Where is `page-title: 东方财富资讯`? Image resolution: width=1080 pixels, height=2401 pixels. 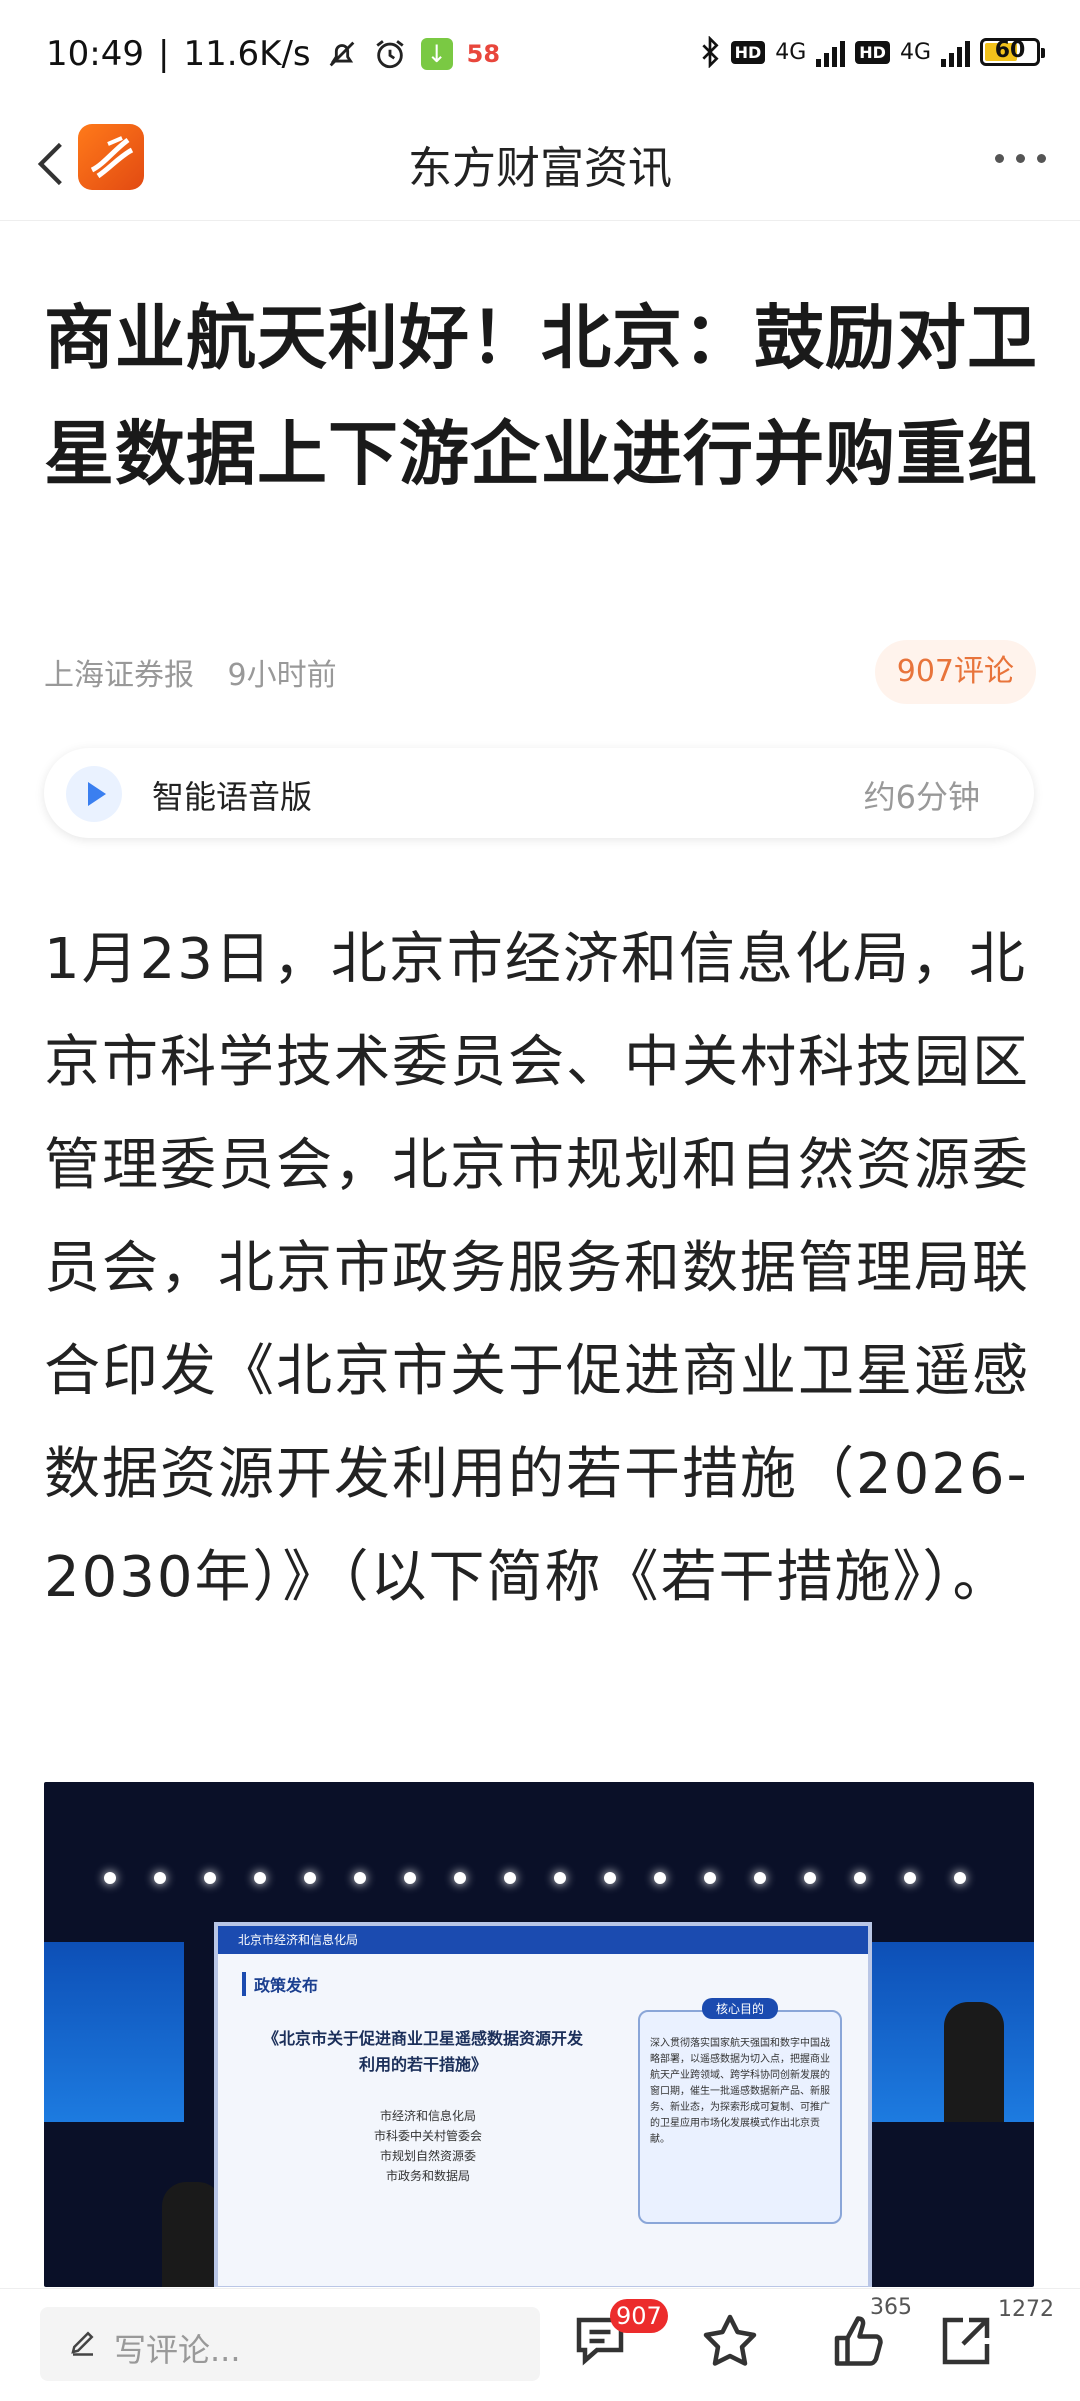
page-title: 东方财富资讯 is located at coordinates (540, 168).